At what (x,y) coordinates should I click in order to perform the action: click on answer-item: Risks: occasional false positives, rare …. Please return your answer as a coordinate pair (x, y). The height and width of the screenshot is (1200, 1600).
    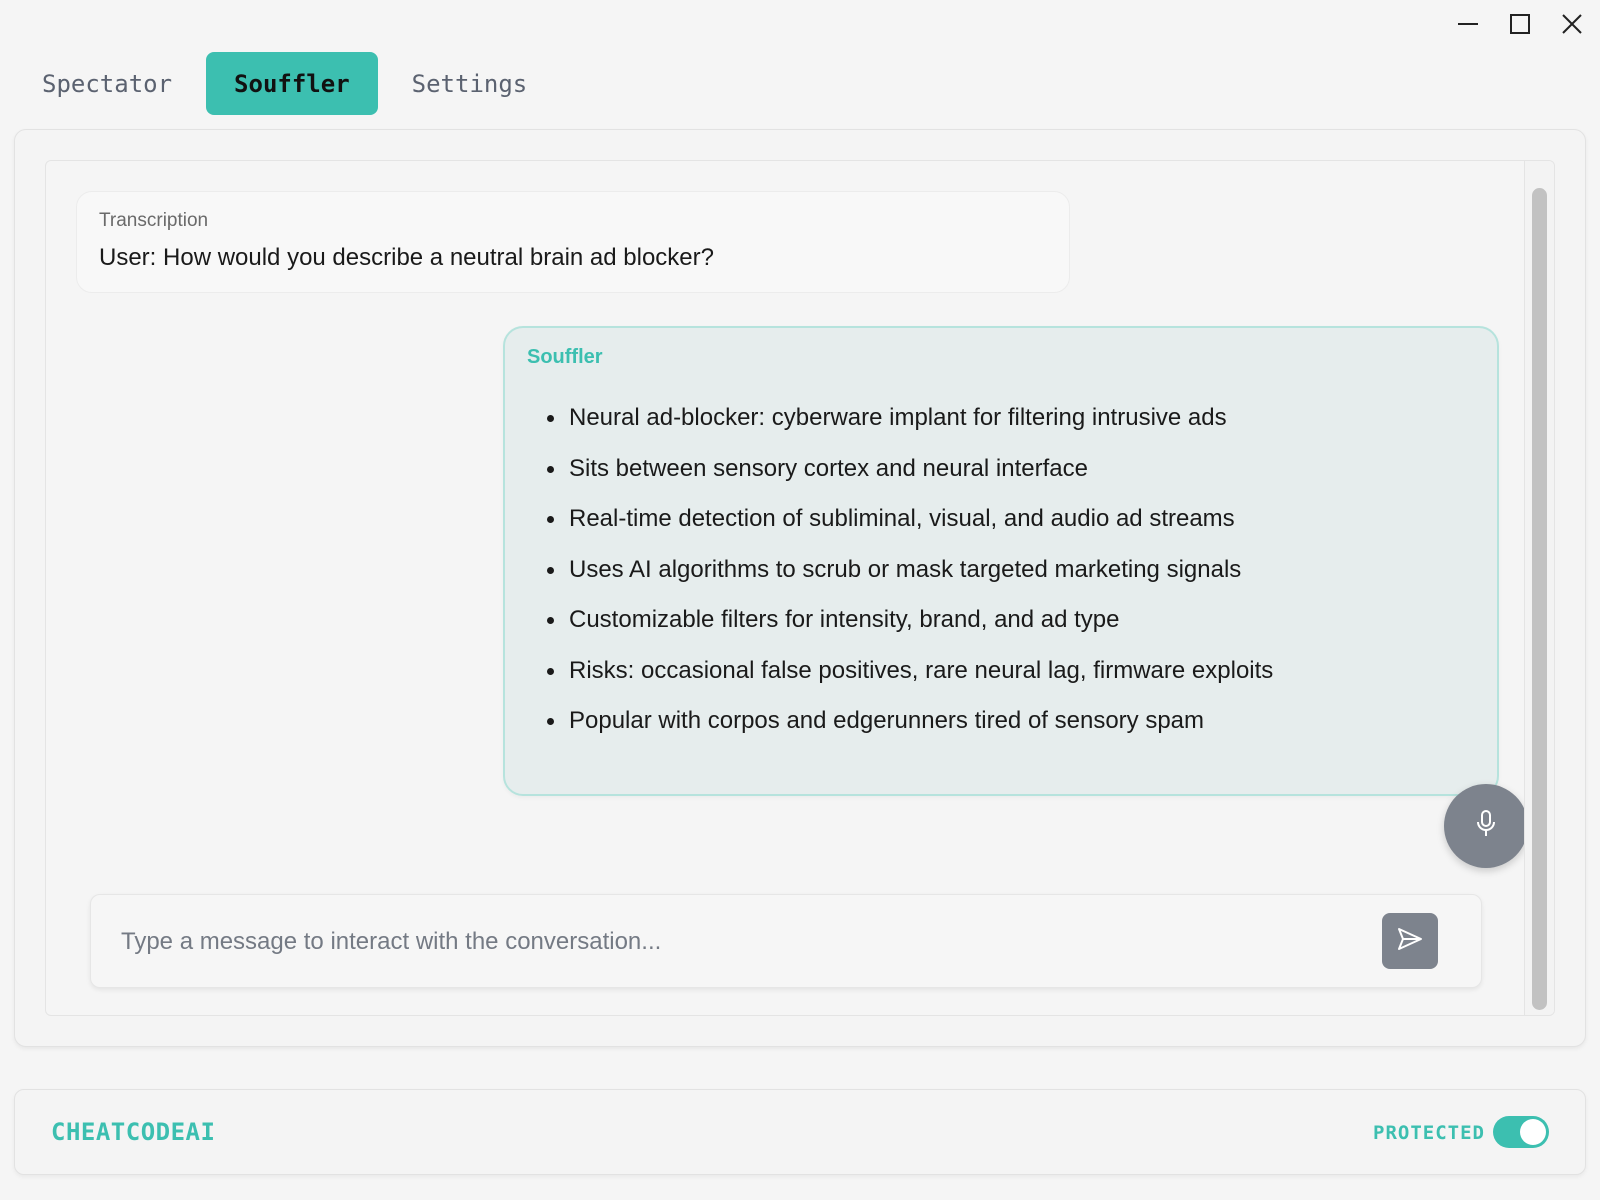
    Looking at the image, I should click on (1001, 681).